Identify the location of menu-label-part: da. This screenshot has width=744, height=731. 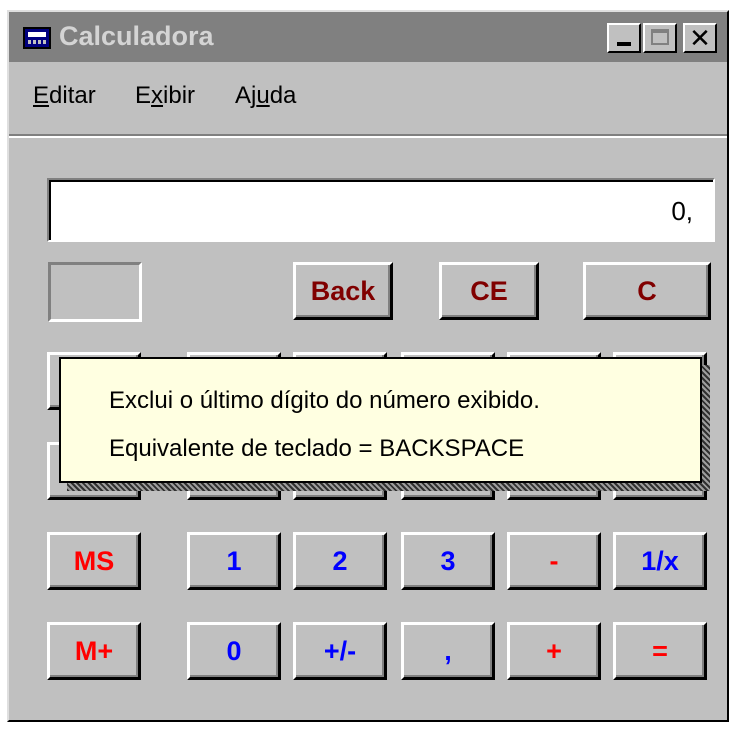
(283, 95).